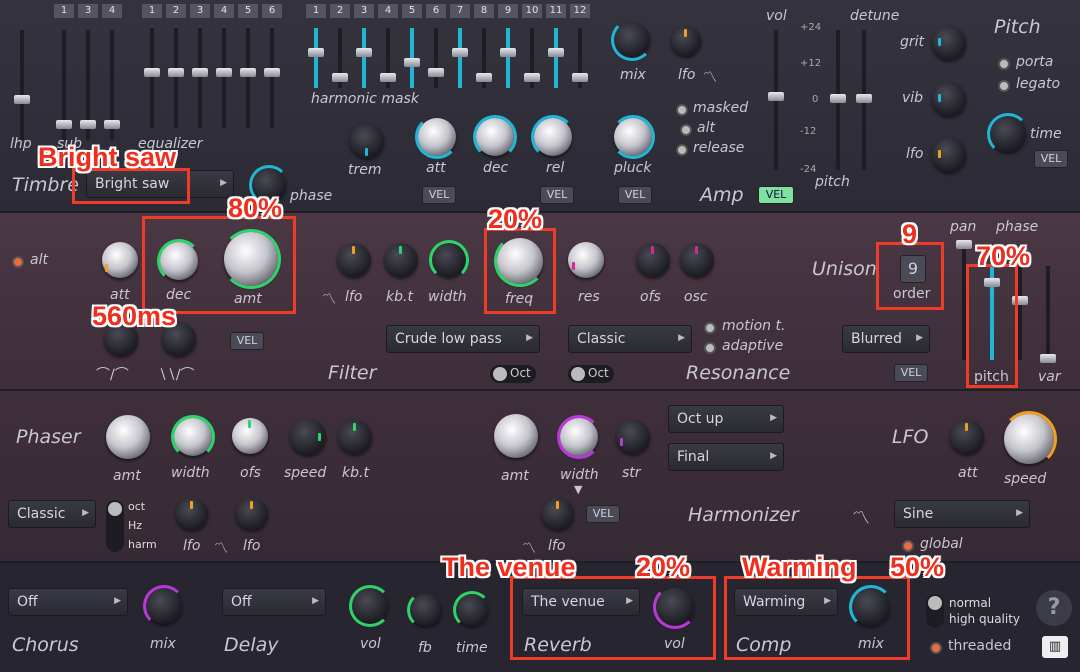 This screenshot has width=1080, height=672. Describe the element at coordinates (949, 155) in the screenshot. I see `pitch-lfo-knob` at that location.